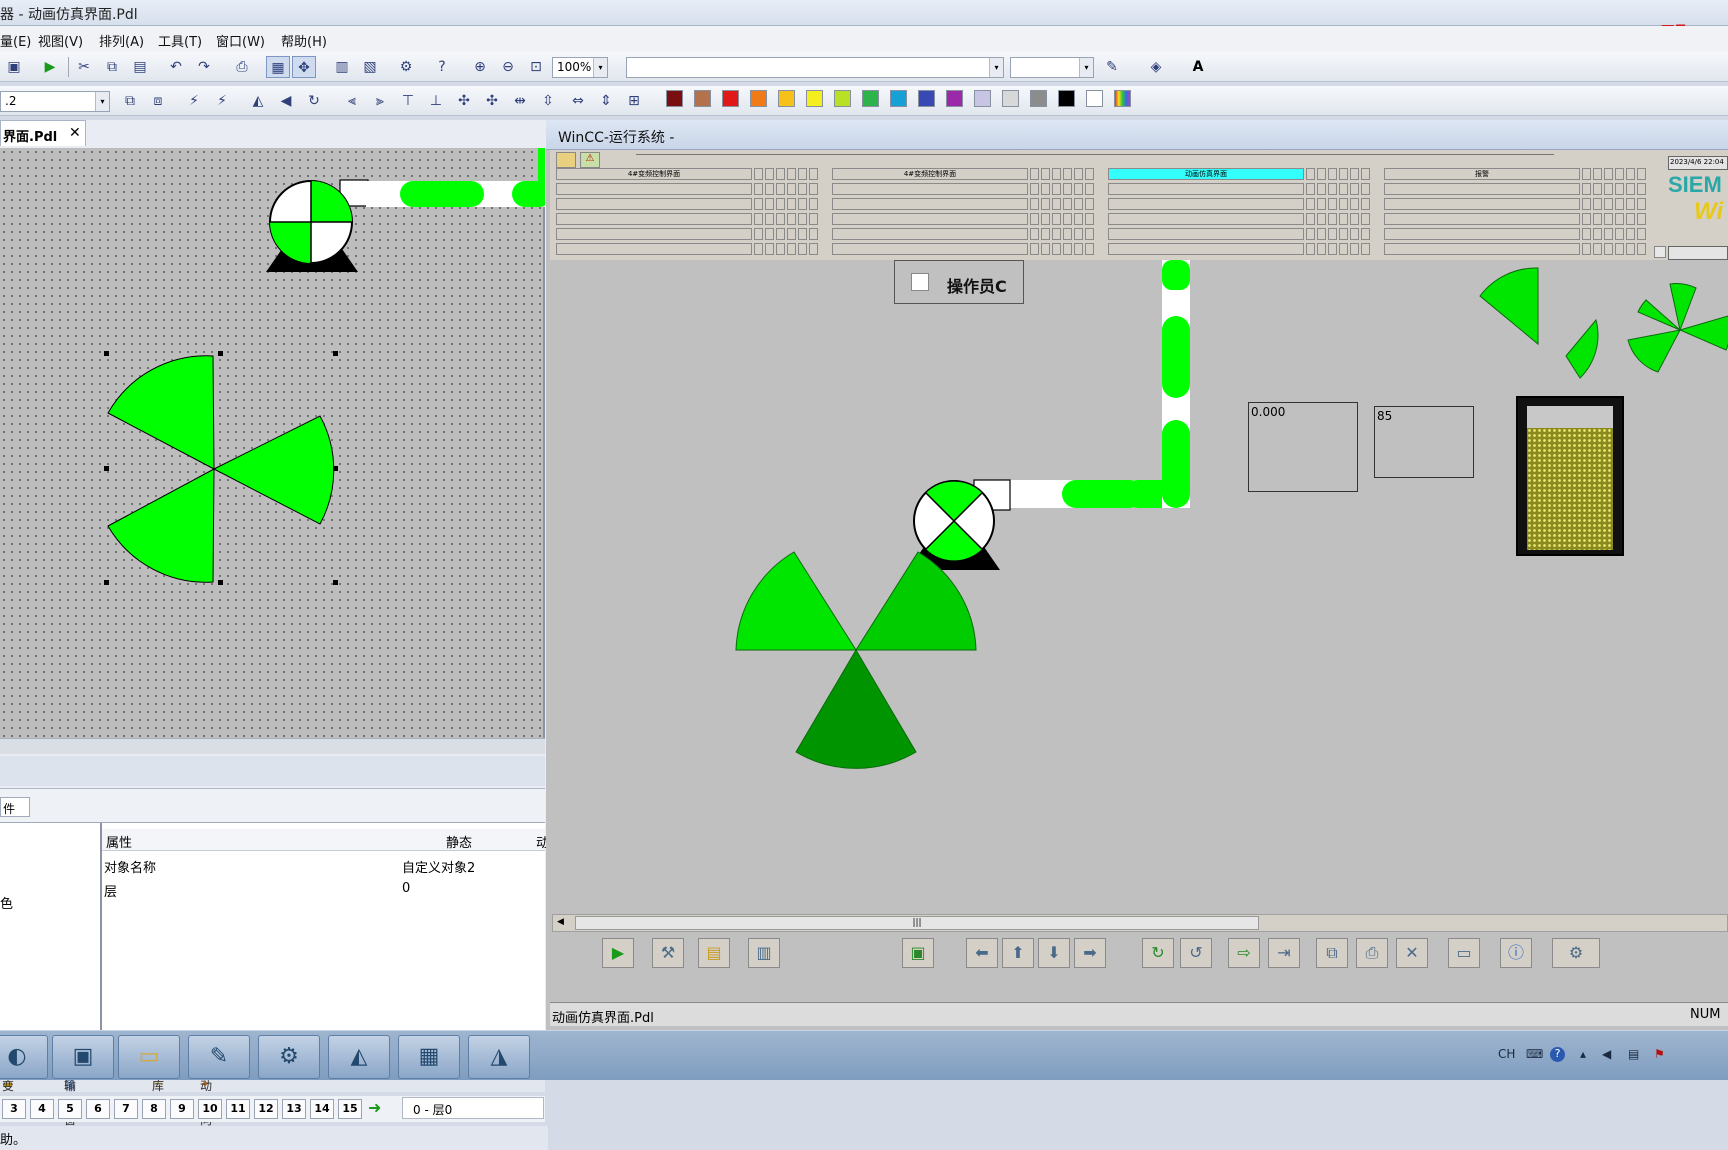 Image resolution: width=1728 pixels, height=1150 pixels. What do you see at coordinates (43, 133) in the screenshot?
I see `tab-animation-page: 界面.Pdl ✕` at bounding box center [43, 133].